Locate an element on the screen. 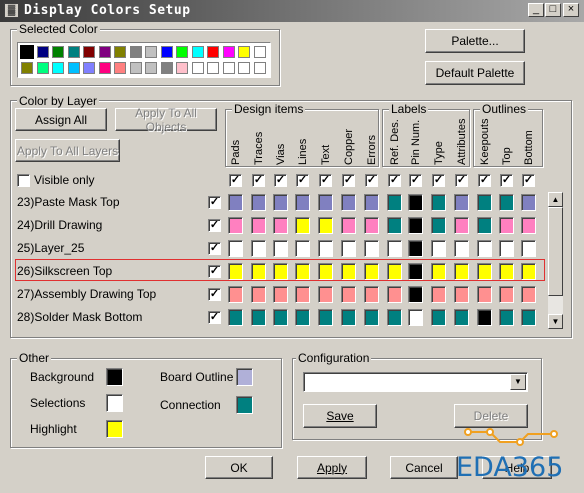  close-button: × is located at coordinates (571, 10).